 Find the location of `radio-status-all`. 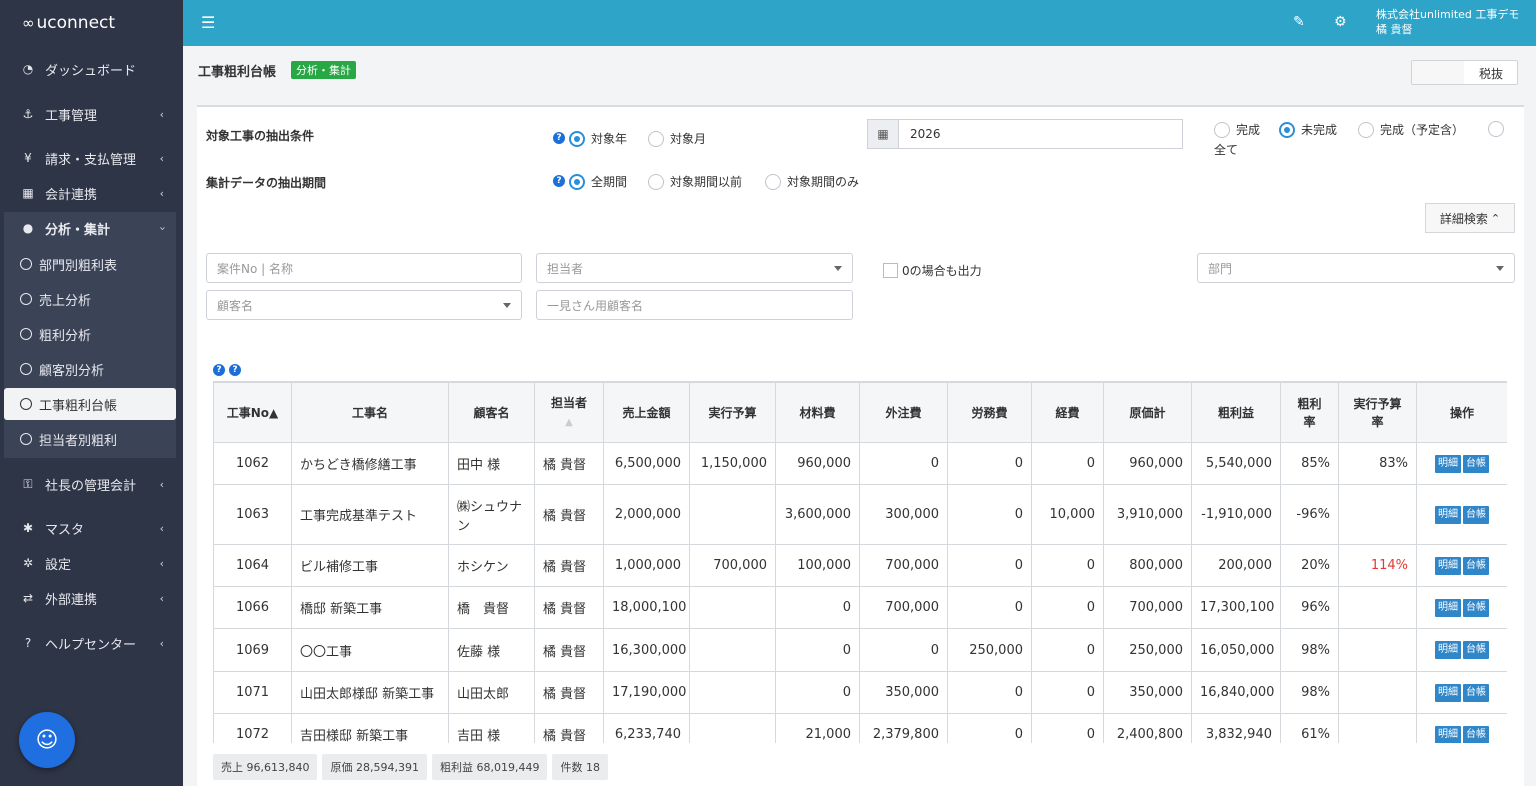

radio-status-all is located at coordinates (1499, 129).